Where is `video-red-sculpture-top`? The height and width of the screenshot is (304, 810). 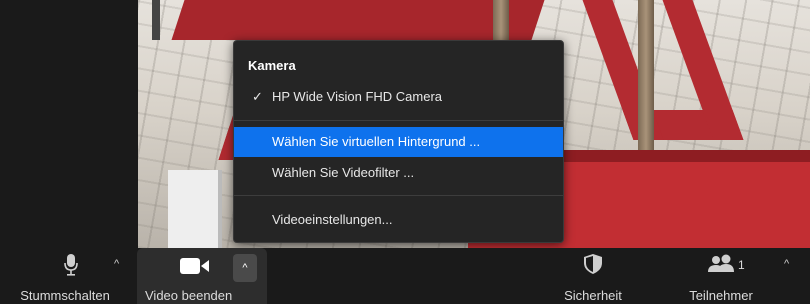
video-red-sculpture-top is located at coordinates (358, 20).